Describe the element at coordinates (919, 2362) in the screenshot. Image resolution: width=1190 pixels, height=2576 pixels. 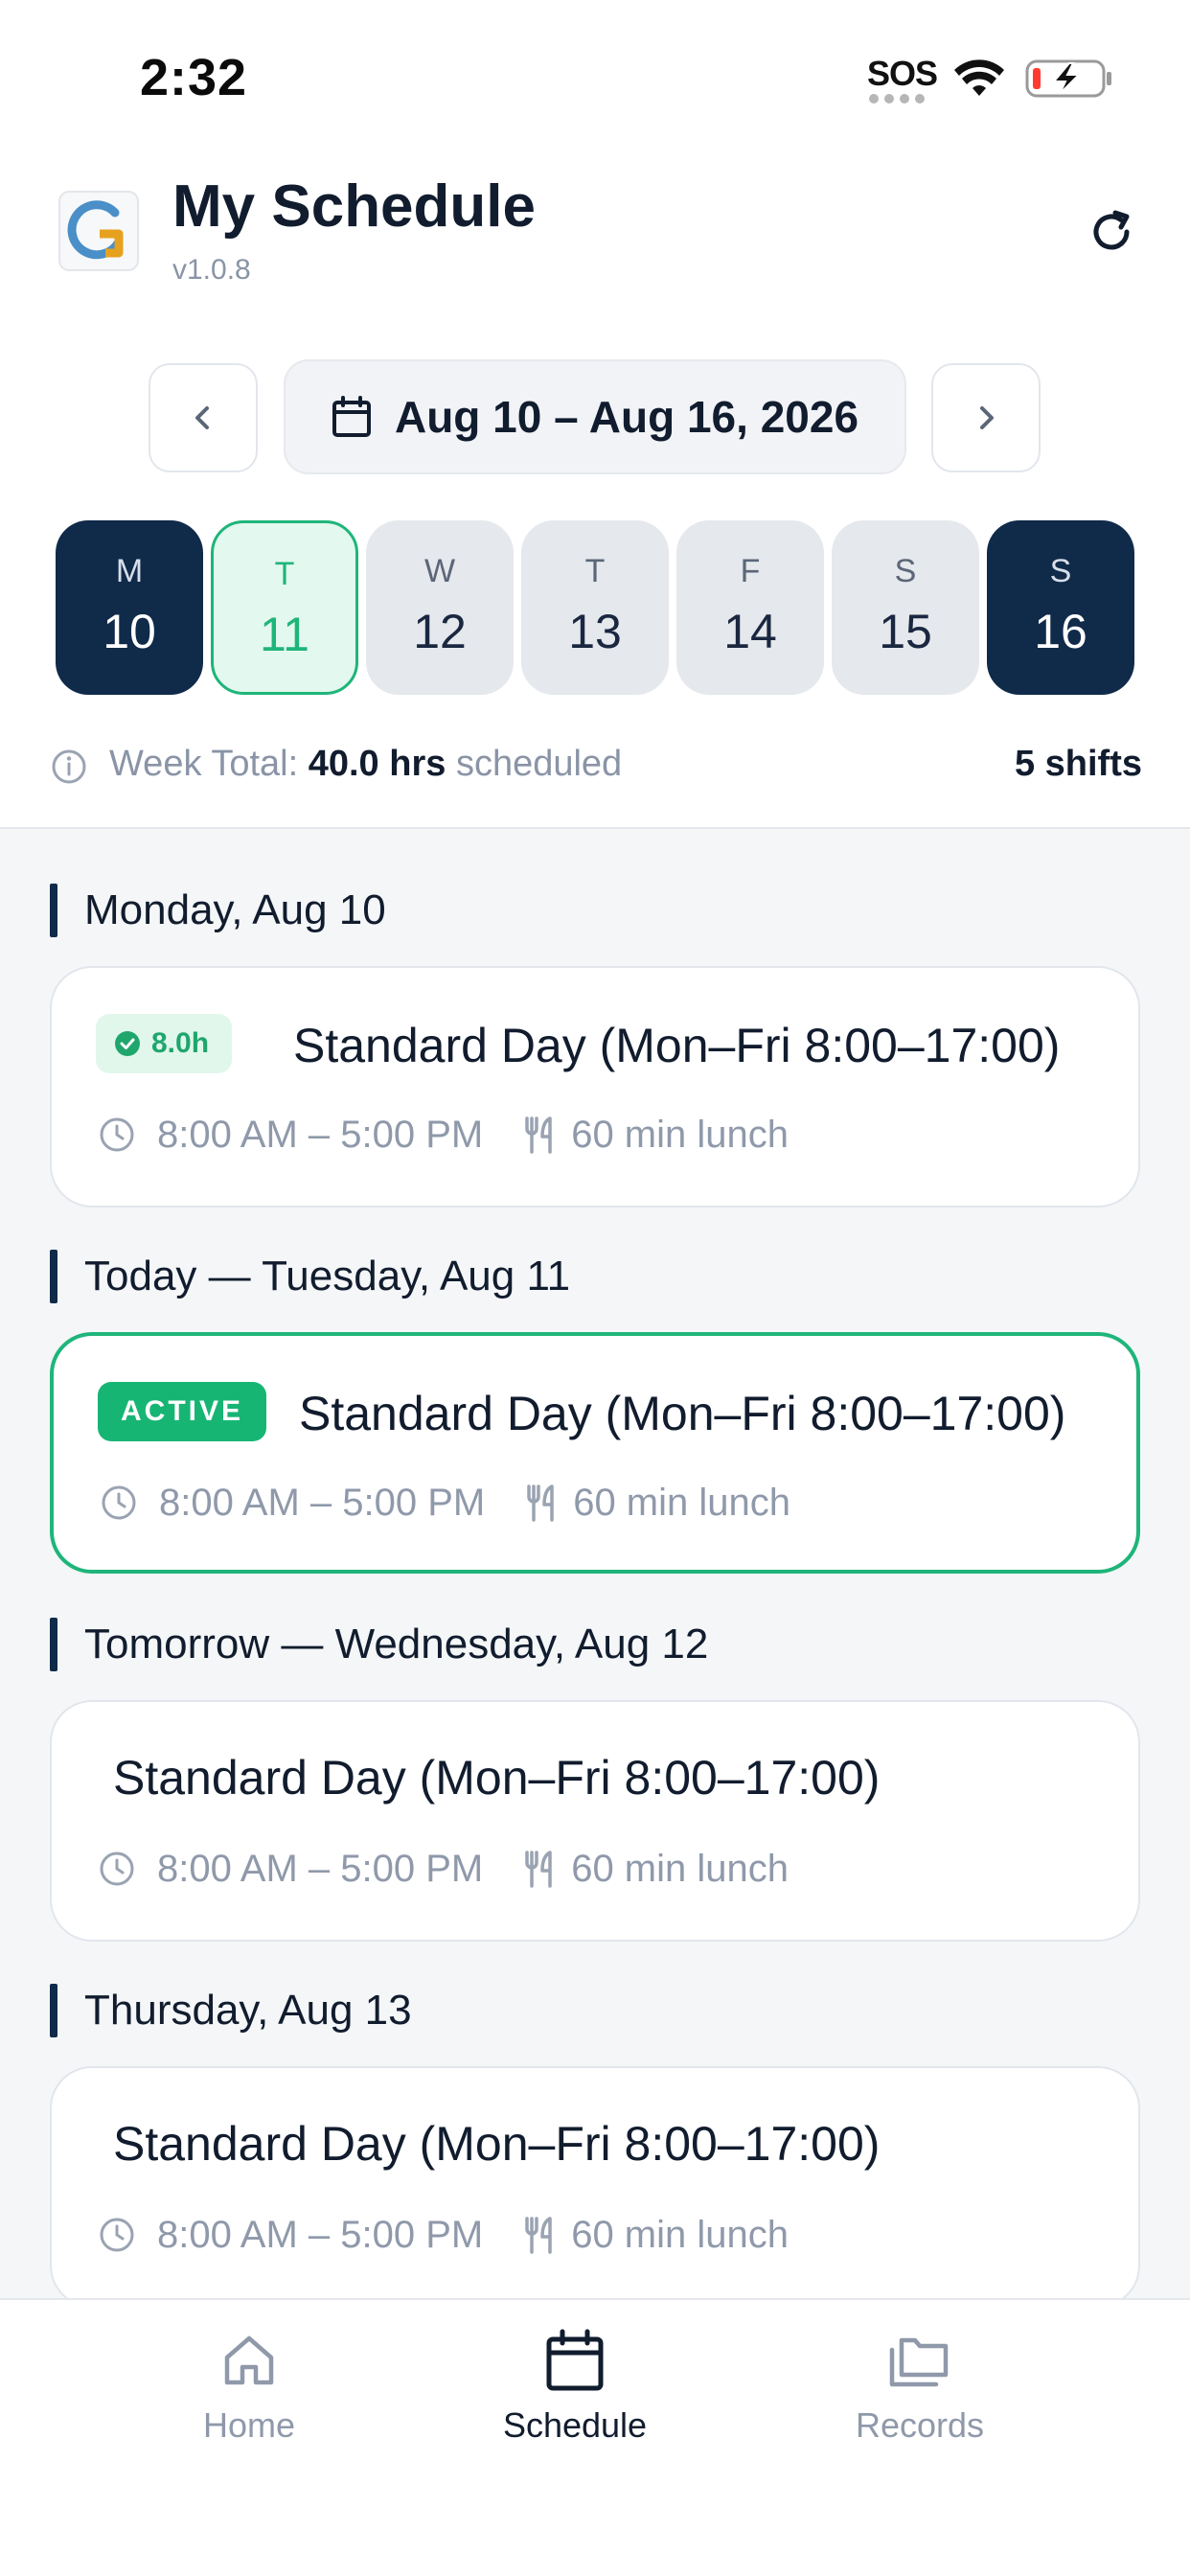
I see `folders-icon` at that location.